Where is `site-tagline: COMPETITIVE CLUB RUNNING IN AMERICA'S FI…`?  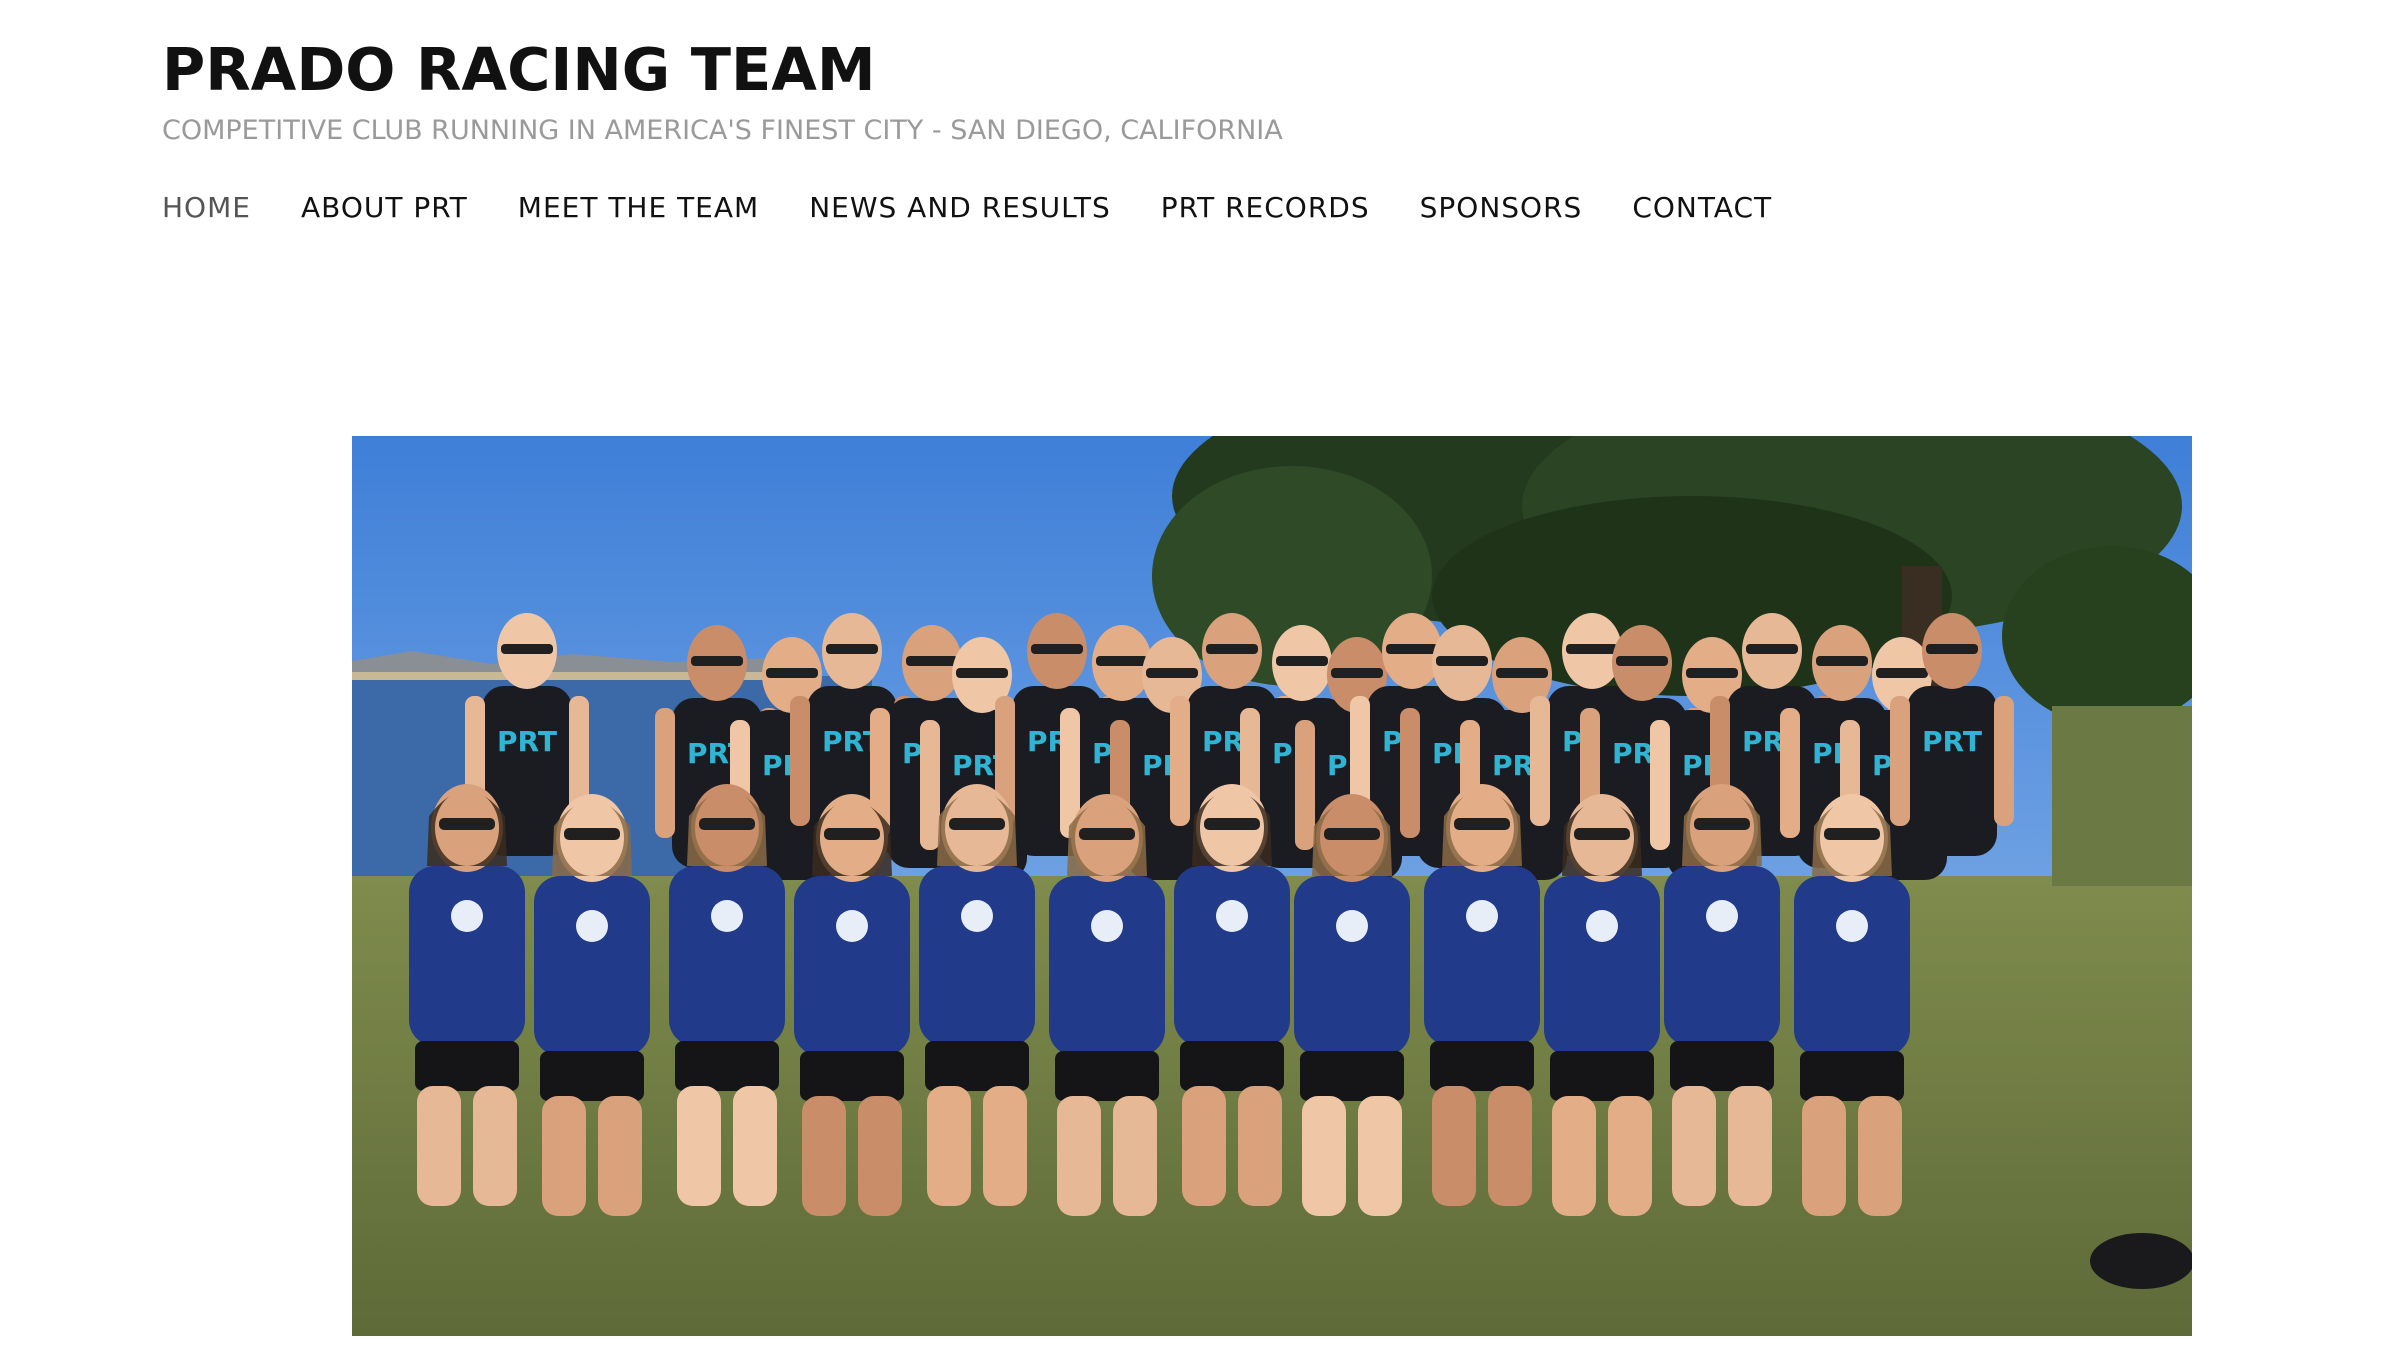 site-tagline: COMPETITIVE CLUB RUNNING IN AMERICA'S FI… is located at coordinates (722, 130).